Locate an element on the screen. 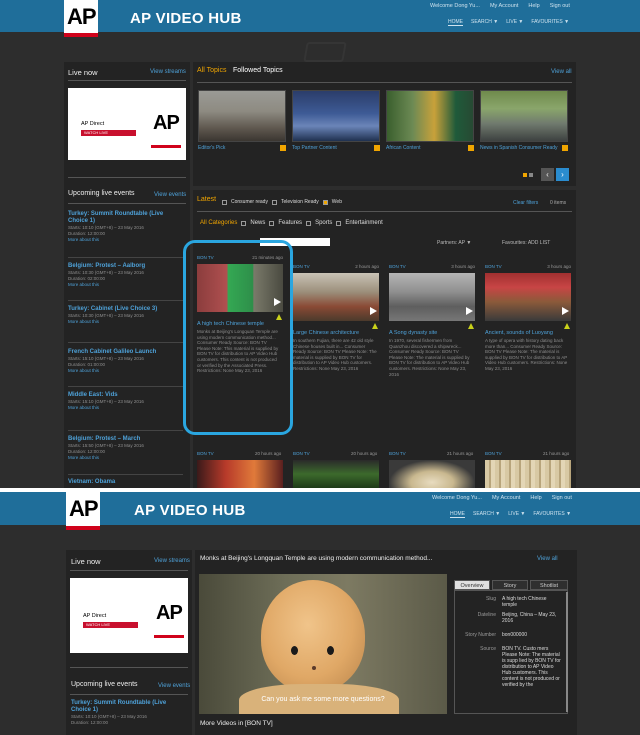  event-title: Turkey: Cabinet (Live Choice 3) is located at coordinates (125, 309).